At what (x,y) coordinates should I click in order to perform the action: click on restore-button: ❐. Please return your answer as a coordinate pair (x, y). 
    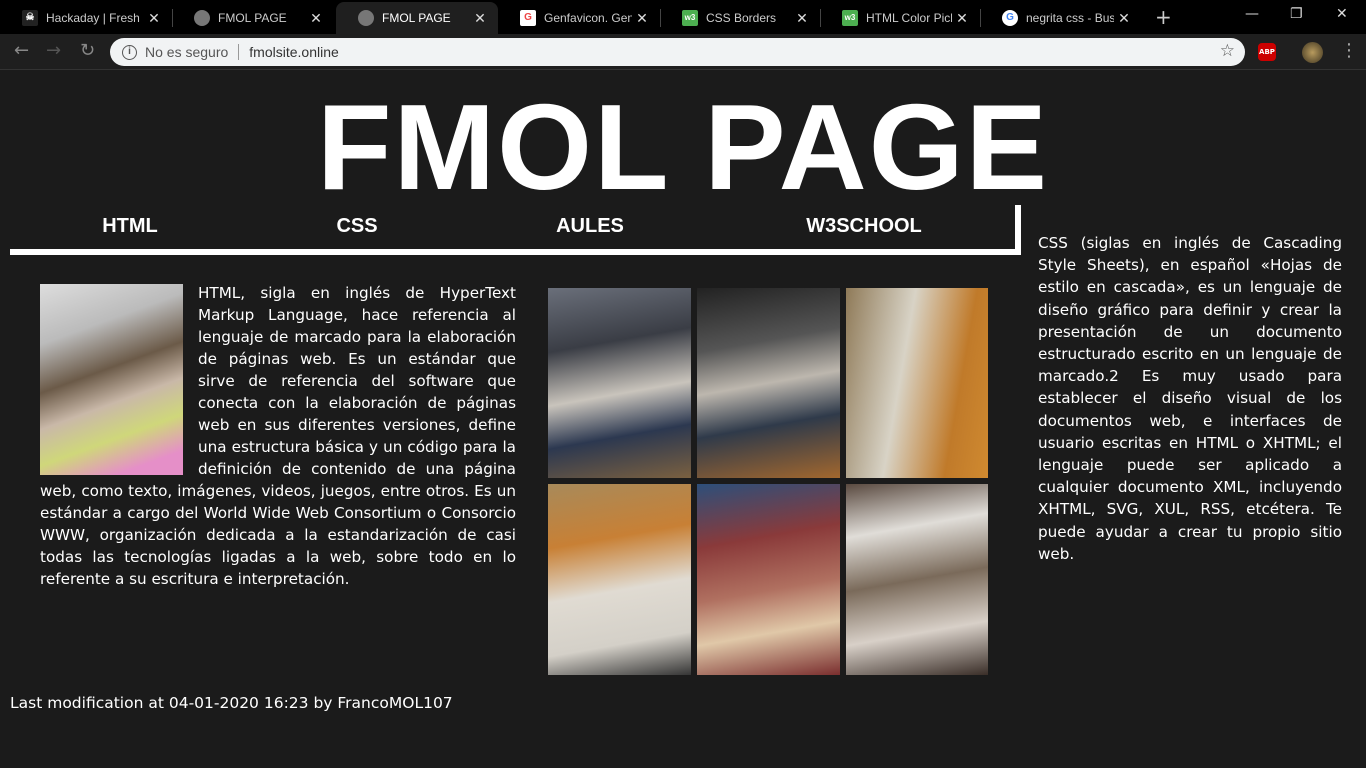
    Looking at the image, I should click on (1296, 14).